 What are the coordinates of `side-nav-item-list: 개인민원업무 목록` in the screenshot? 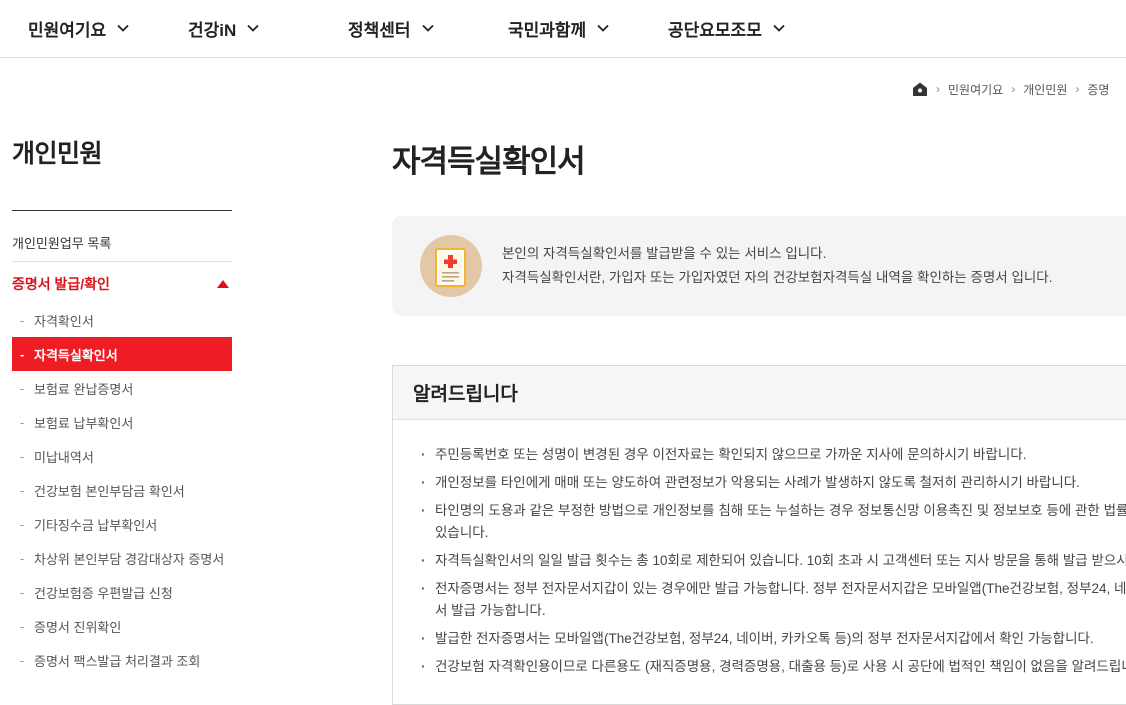 It's located at (122, 243).